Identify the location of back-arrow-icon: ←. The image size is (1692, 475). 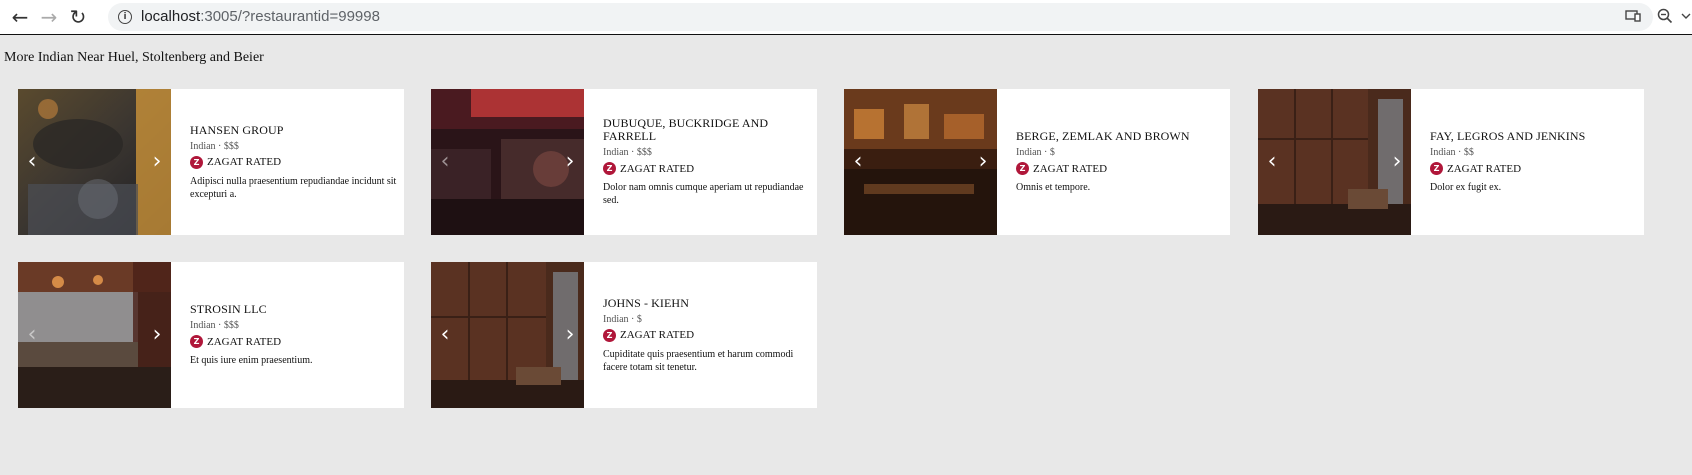
(20, 17).